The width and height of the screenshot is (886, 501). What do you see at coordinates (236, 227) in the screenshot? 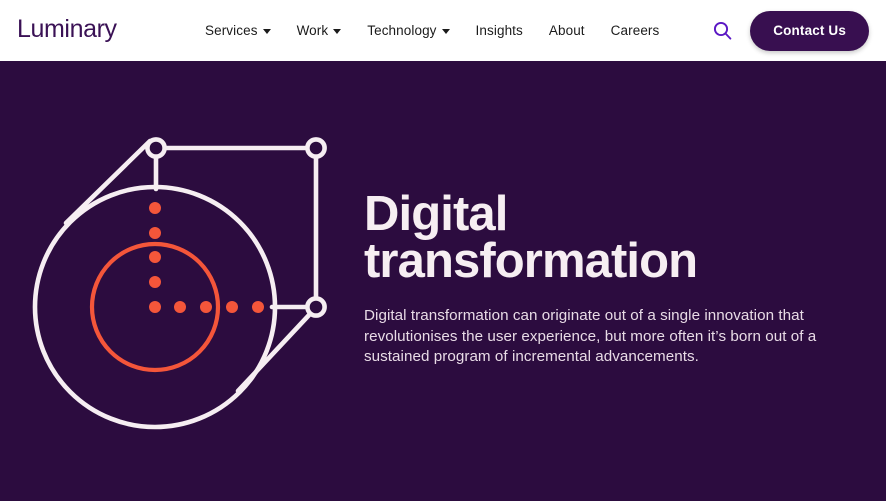
I see `graph-nodes` at bounding box center [236, 227].